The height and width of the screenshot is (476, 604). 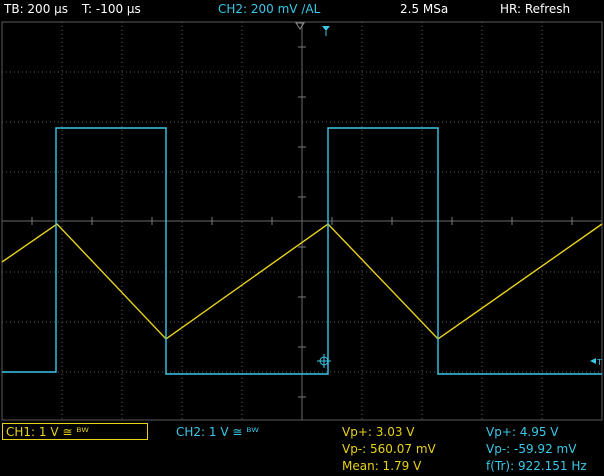 I want to click on svg-text: T, so click(x=599, y=362).